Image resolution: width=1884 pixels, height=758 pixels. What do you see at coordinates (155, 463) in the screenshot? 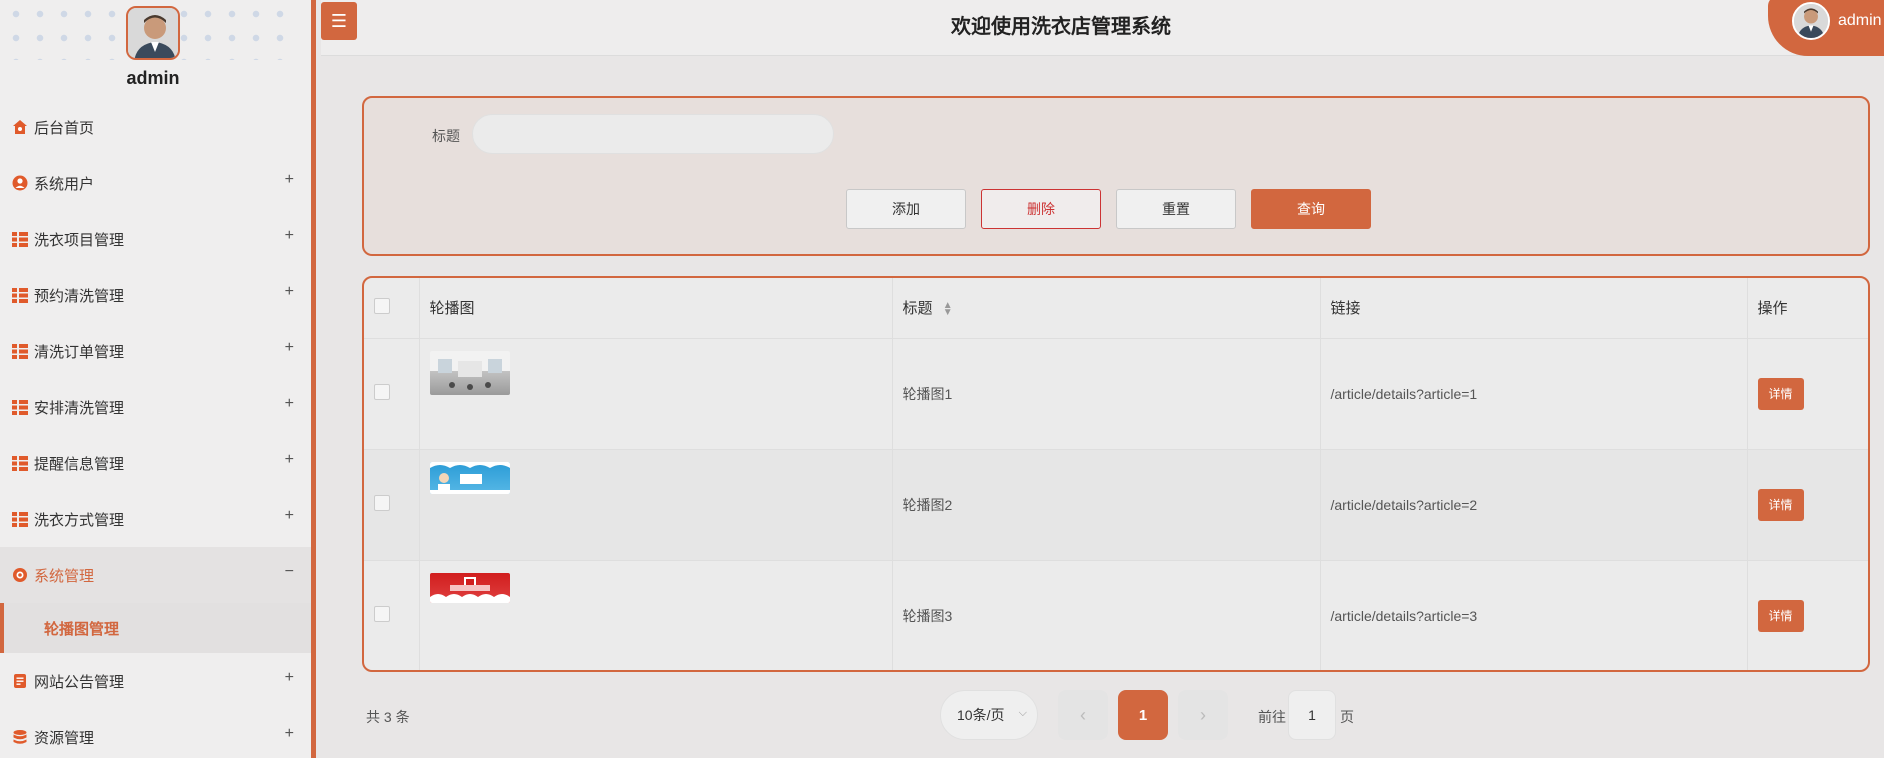
I see `sidebar-item-reminders: 提醒信息管理 +` at bounding box center [155, 463].